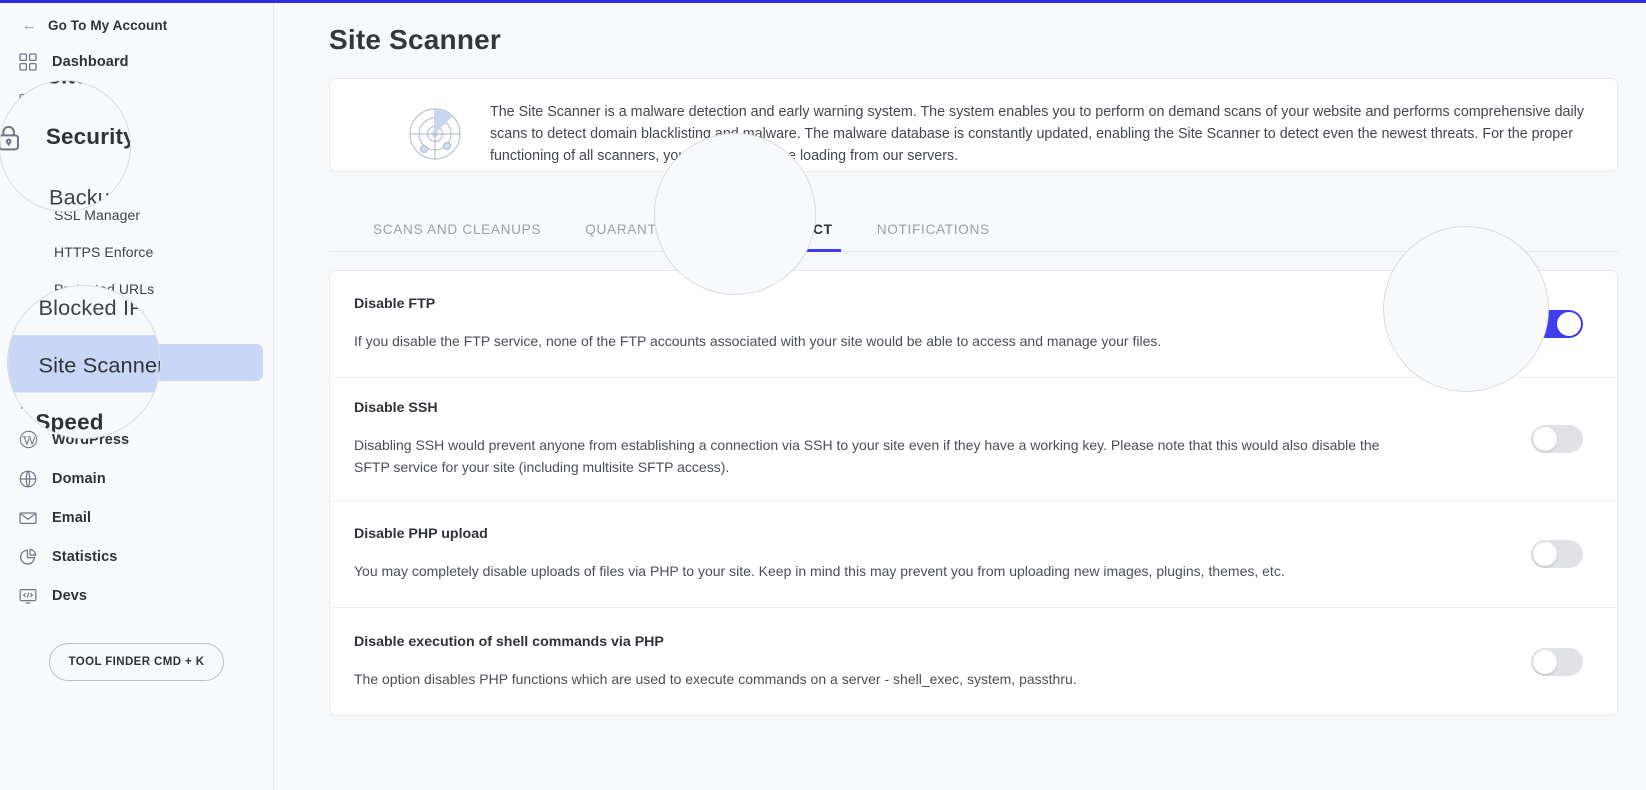 This screenshot has height=790, width=1646. Describe the element at coordinates (28, 401) in the screenshot. I see `rocket-icon` at that location.